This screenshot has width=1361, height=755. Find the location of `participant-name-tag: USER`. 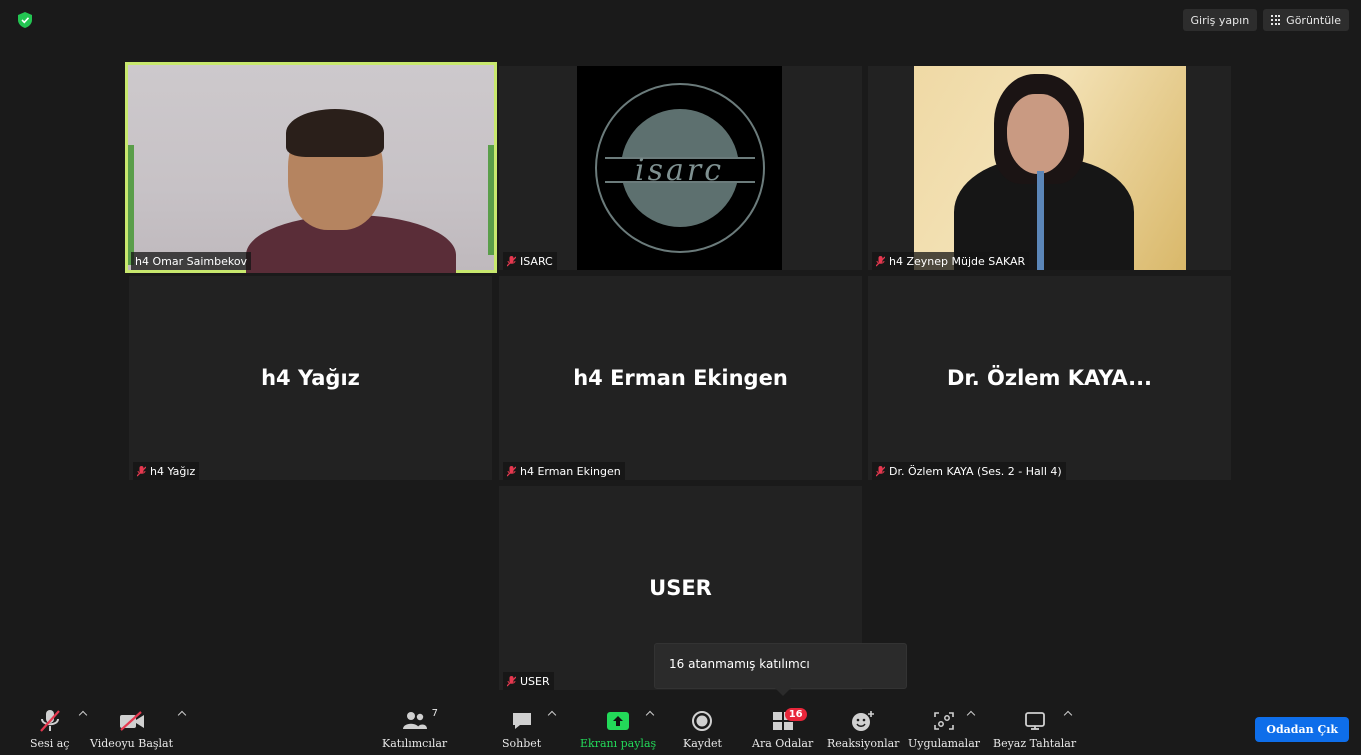

participant-name-tag: USER is located at coordinates (528, 681).